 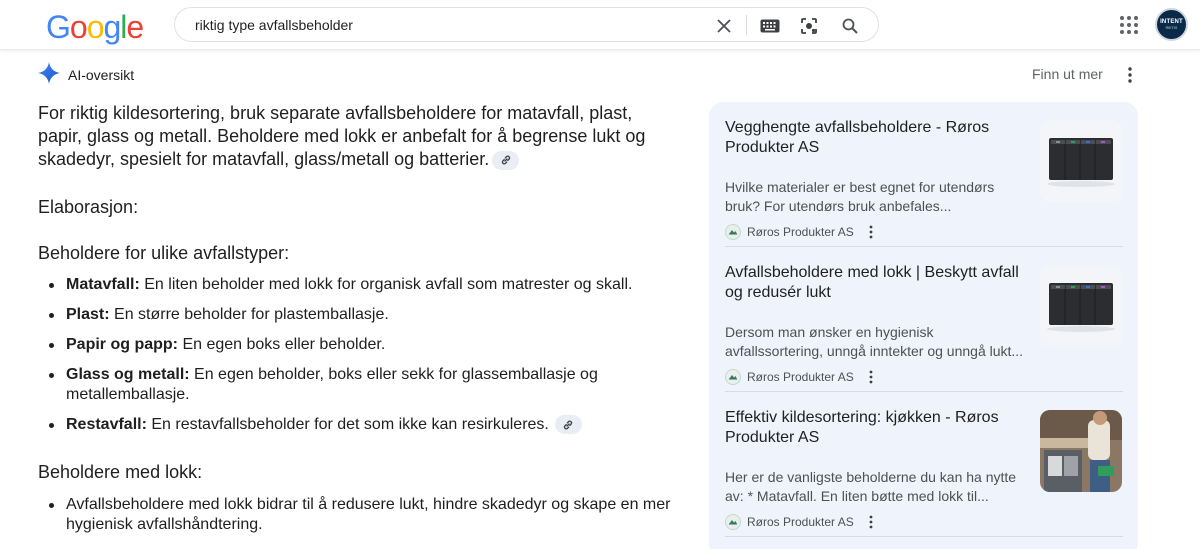 What do you see at coordinates (164, 253) in the screenshot?
I see `heading-container-types: Beholdere for ulike avfallstyper:` at bounding box center [164, 253].